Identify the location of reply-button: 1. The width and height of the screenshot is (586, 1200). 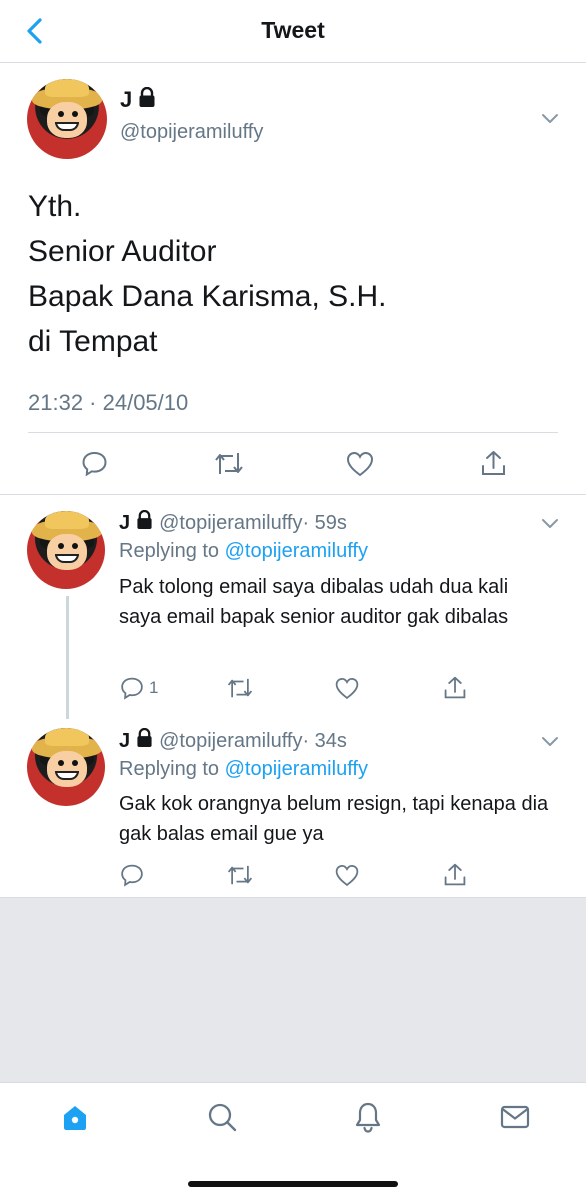
(138, 688).